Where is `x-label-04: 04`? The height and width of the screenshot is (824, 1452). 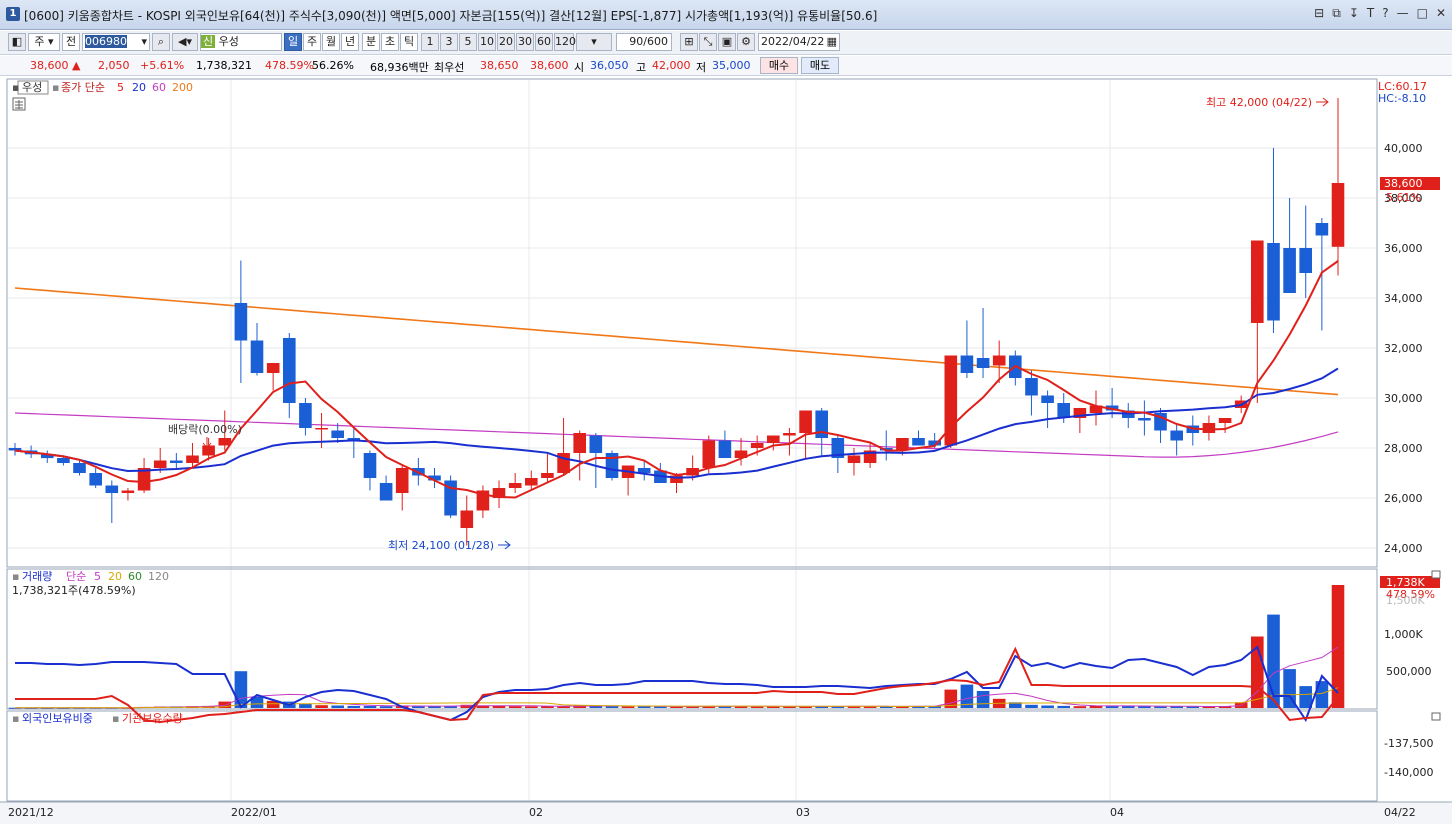
x-label-04: 04 is located at coordinates (1117, 812).